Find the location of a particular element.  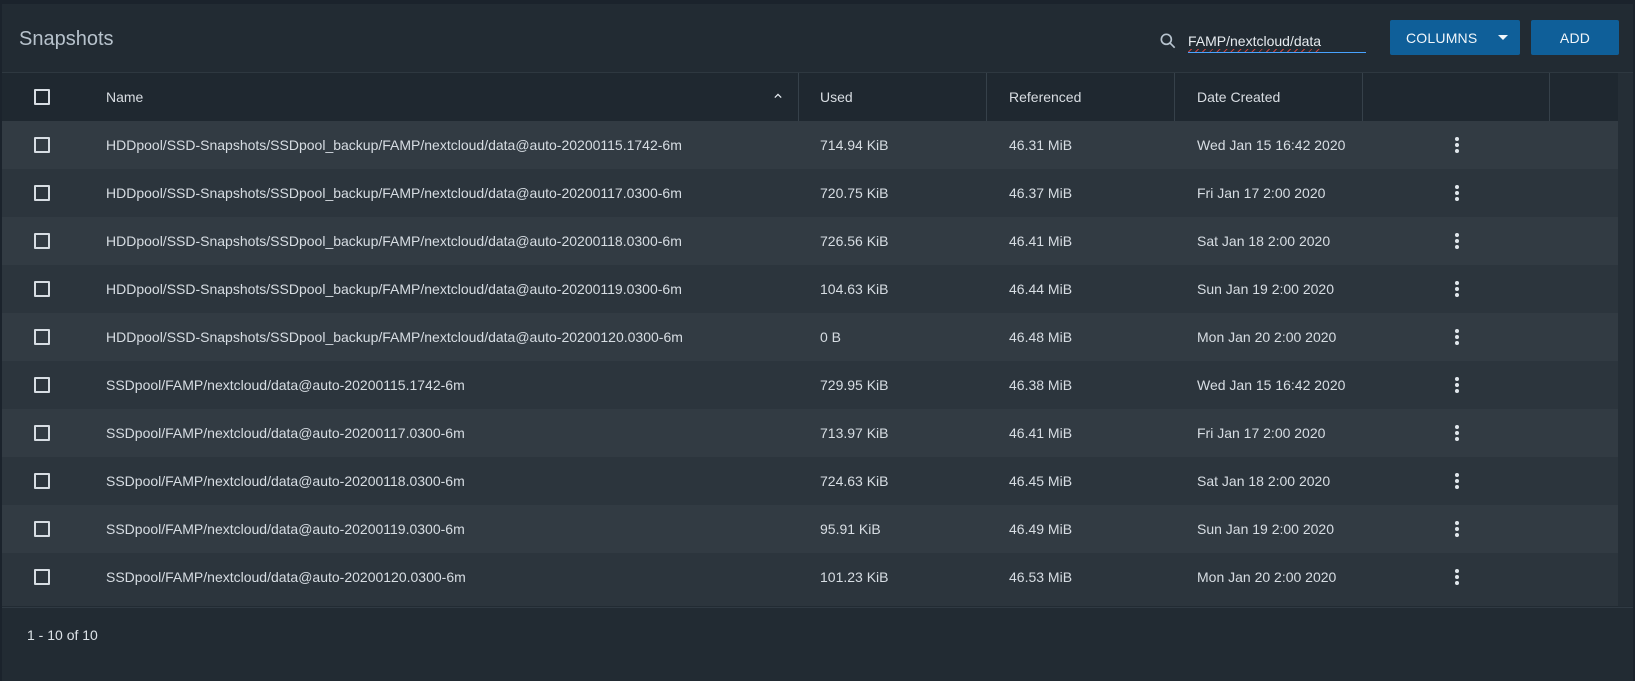

used-value: 724.63 KiB is located at coordinates (854, 481).